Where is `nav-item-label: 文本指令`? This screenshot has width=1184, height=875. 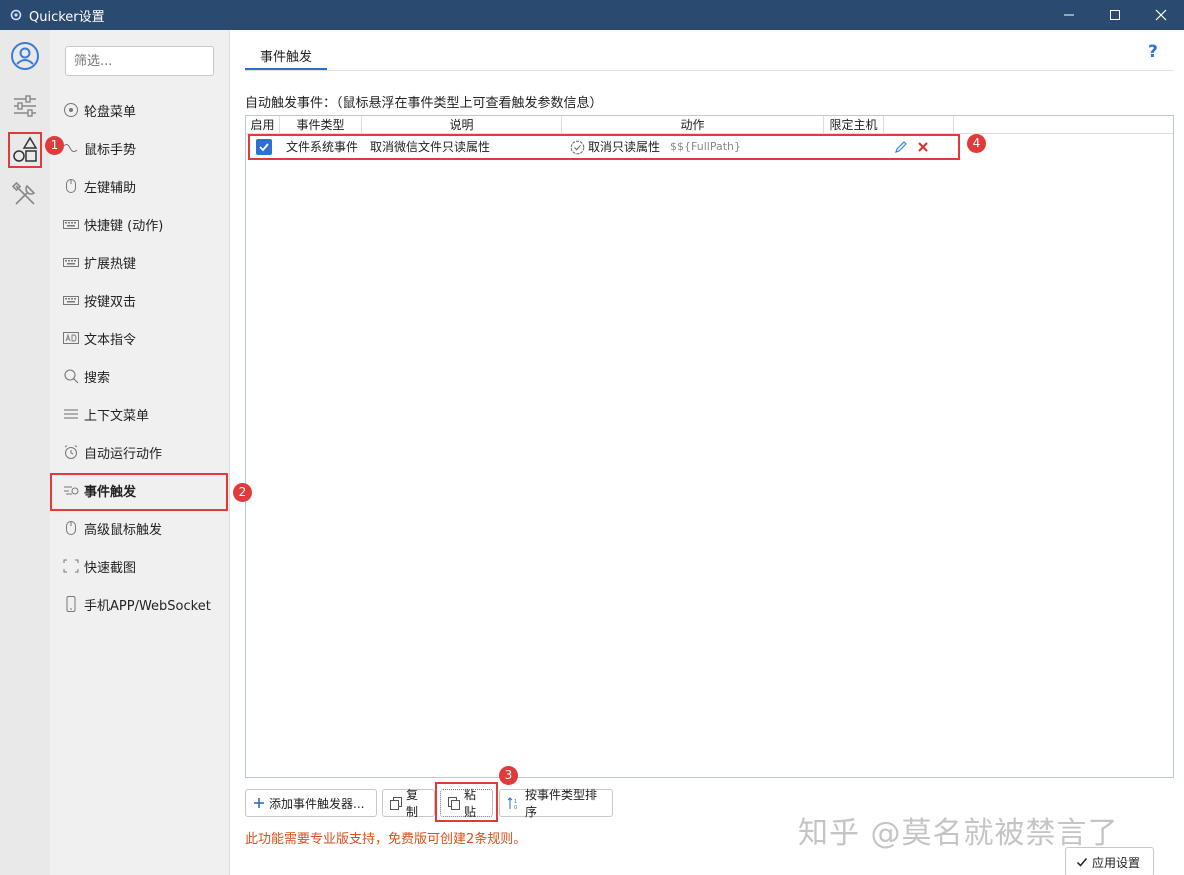 nav-item-label: 文本指令 is located at coordinates (110, 340).